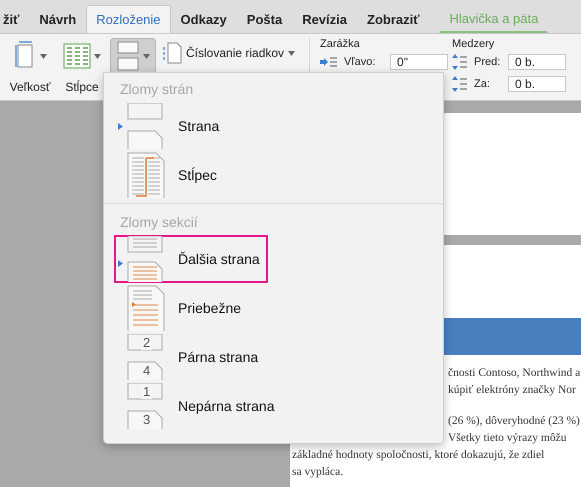  What do you see at coordinates (507, 438) in the screenshot?
I see `document-text: Všetky tieto výrazy môžu` at bounding box center [507, 438].